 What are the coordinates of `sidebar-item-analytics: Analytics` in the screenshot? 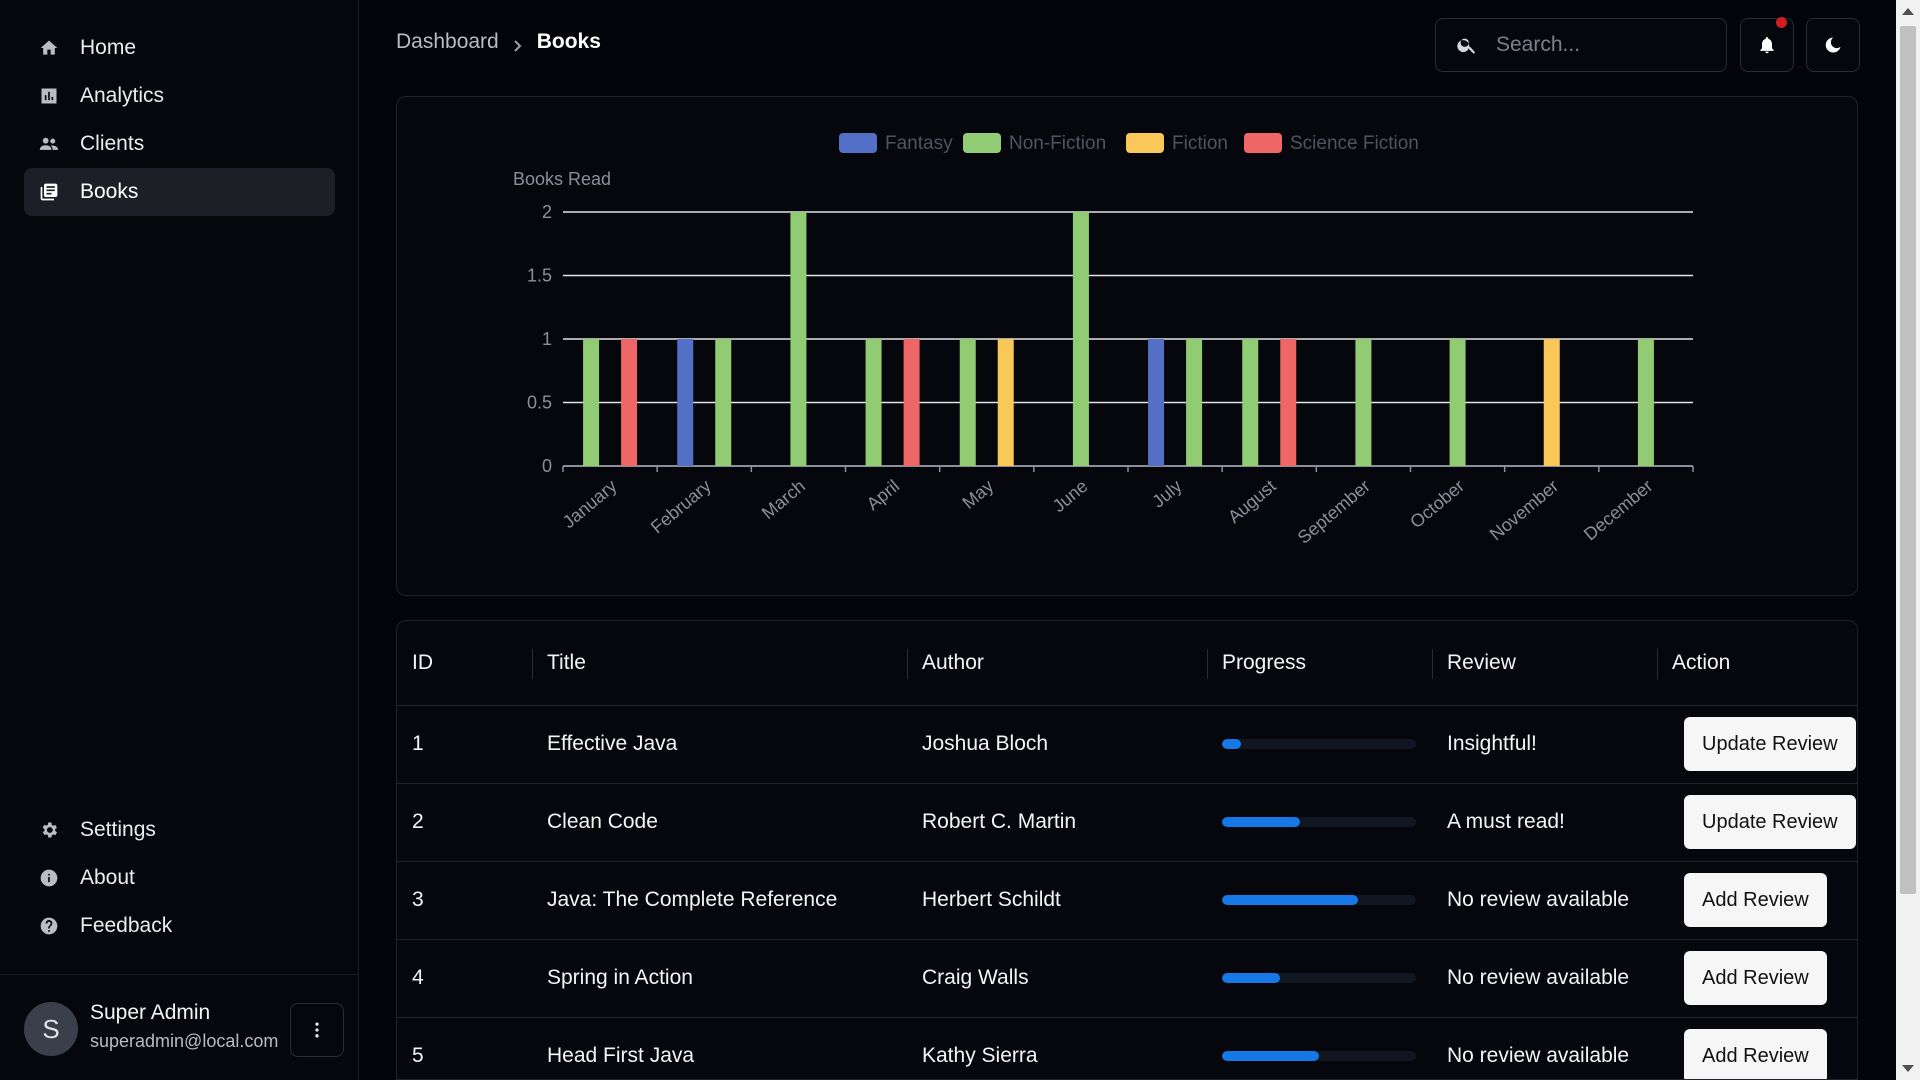 It's located at (179, 96).